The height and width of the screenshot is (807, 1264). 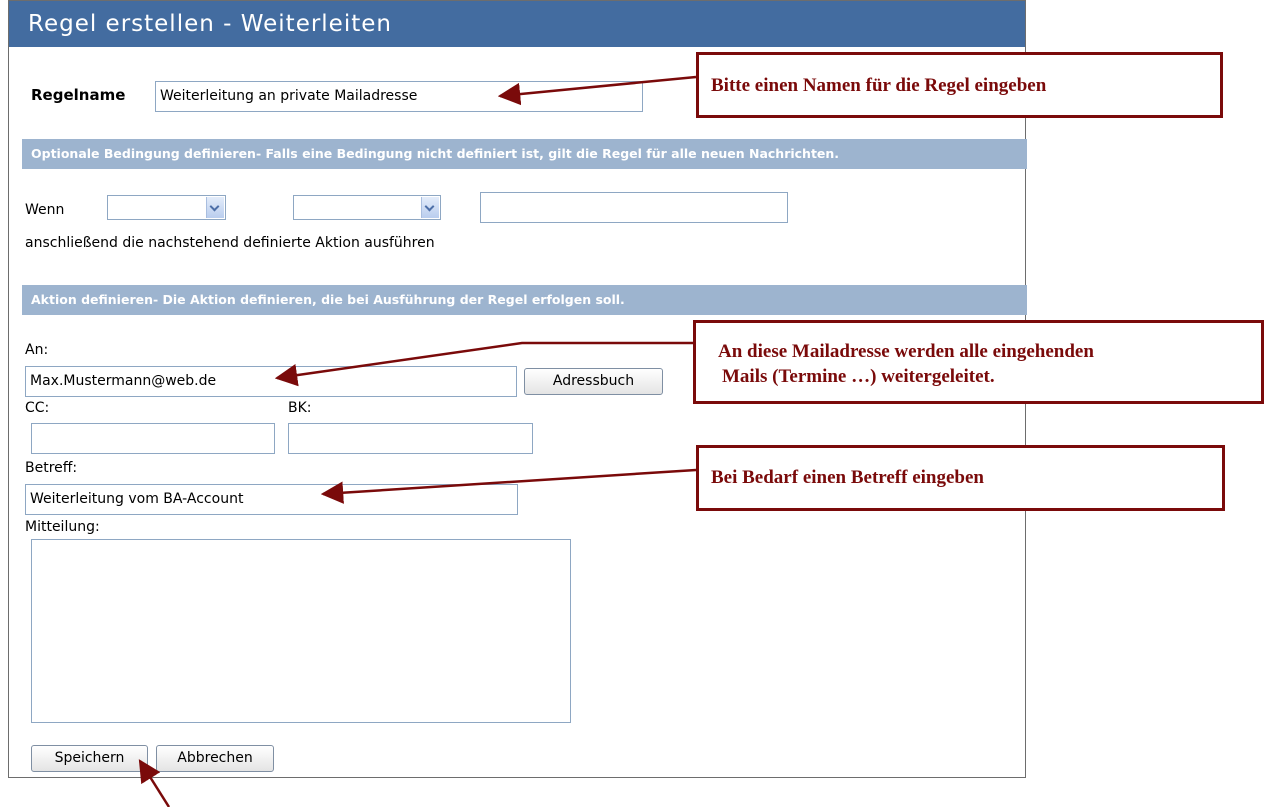 What do you see at coordinates (483, 364) in the screenshot?
I see `arrow-to-address` at bounding box center [483, 364].